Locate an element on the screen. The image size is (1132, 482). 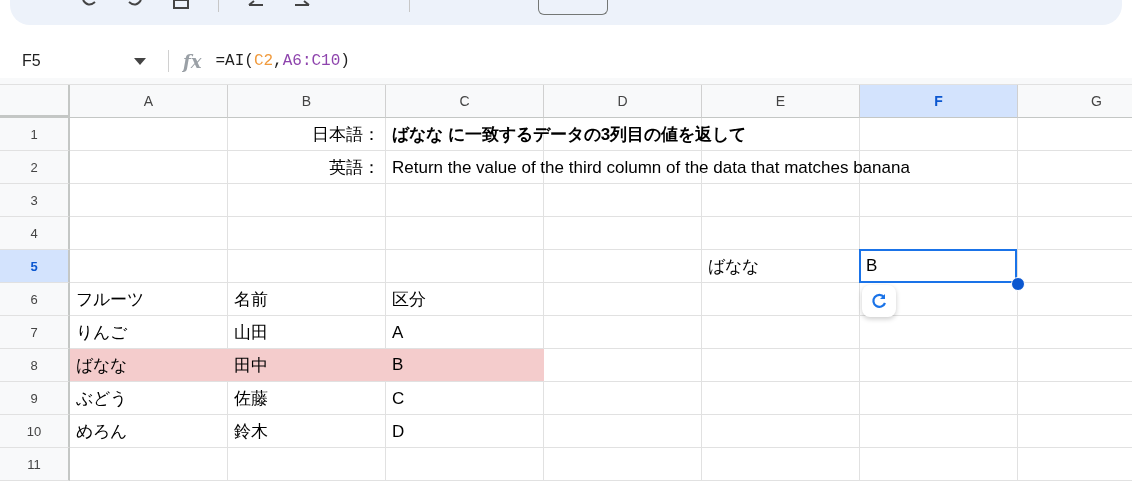
row-header: 9 is located at coordinates (35, 398).